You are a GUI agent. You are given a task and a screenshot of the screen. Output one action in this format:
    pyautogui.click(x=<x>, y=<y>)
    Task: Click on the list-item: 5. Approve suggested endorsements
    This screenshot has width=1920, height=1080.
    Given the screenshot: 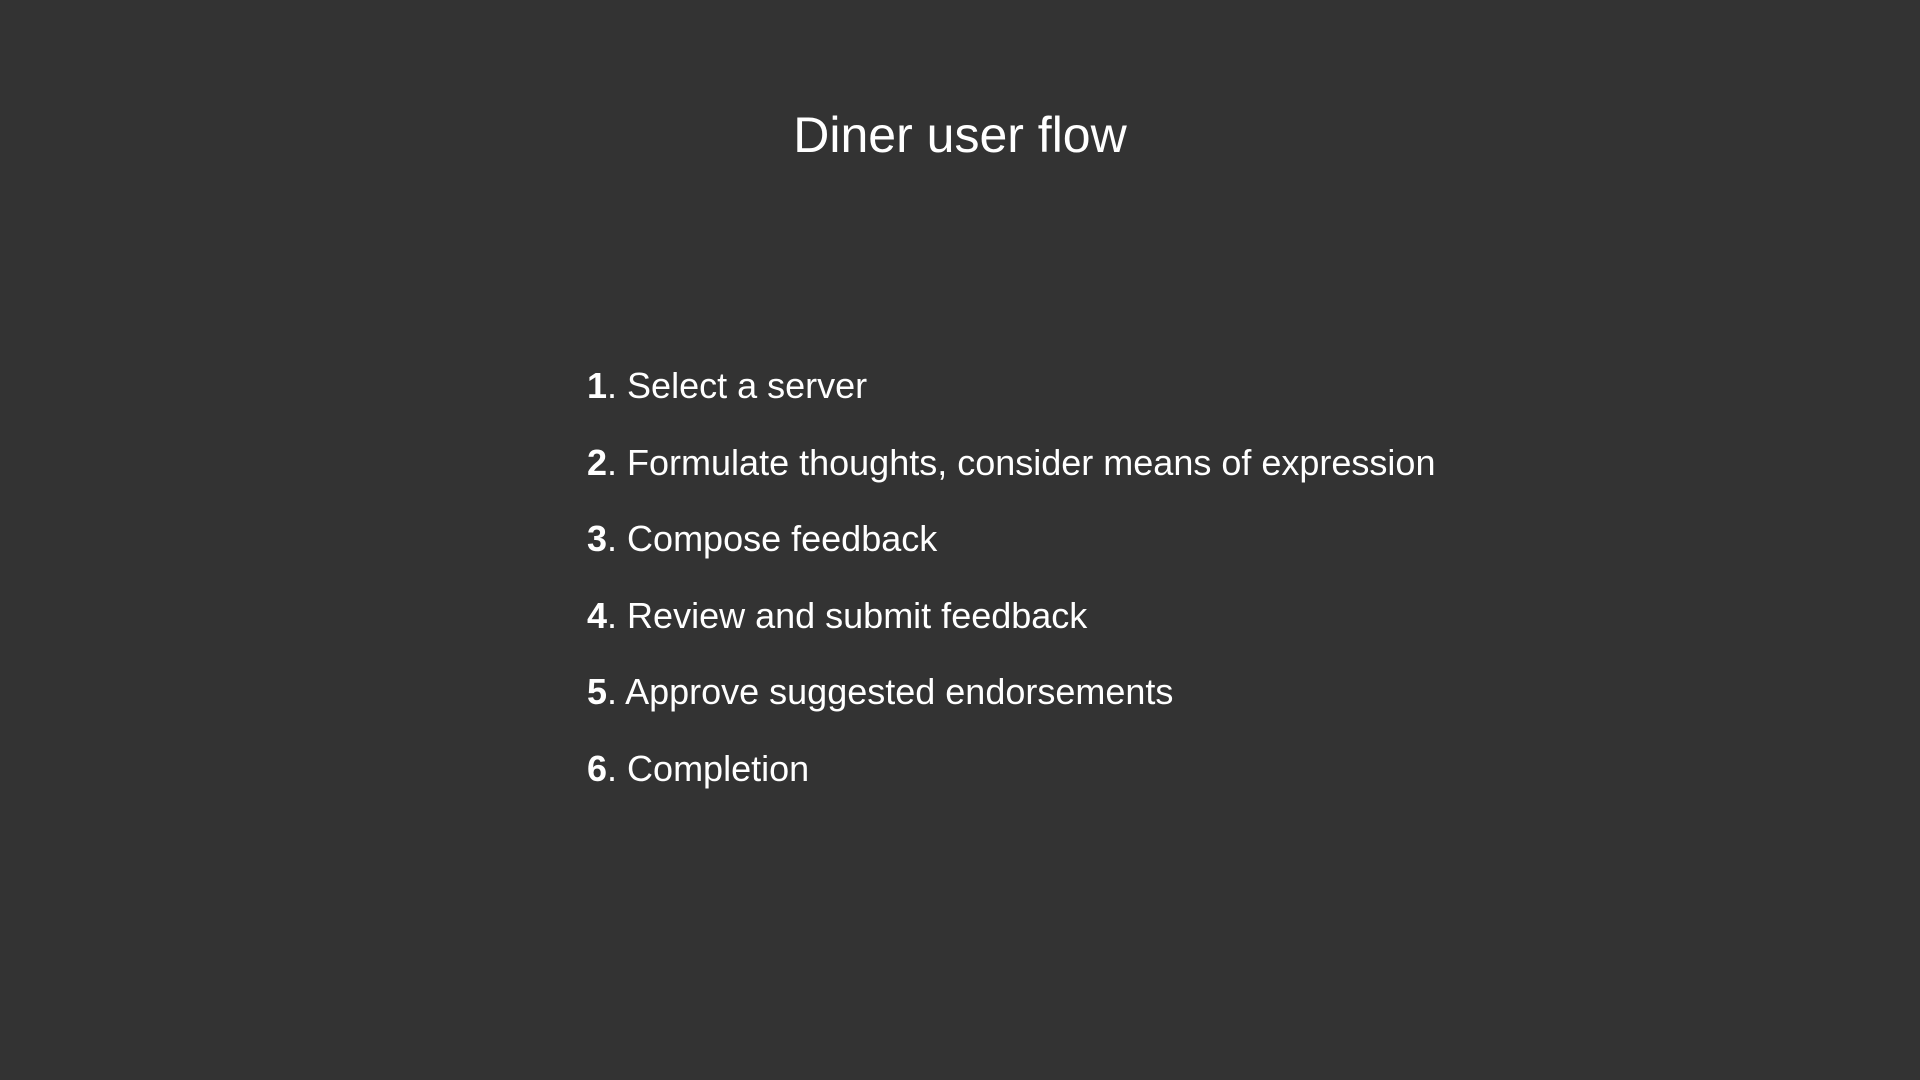 What is the action you would take?
    pyautogui.click(x=1011, y=692)
    